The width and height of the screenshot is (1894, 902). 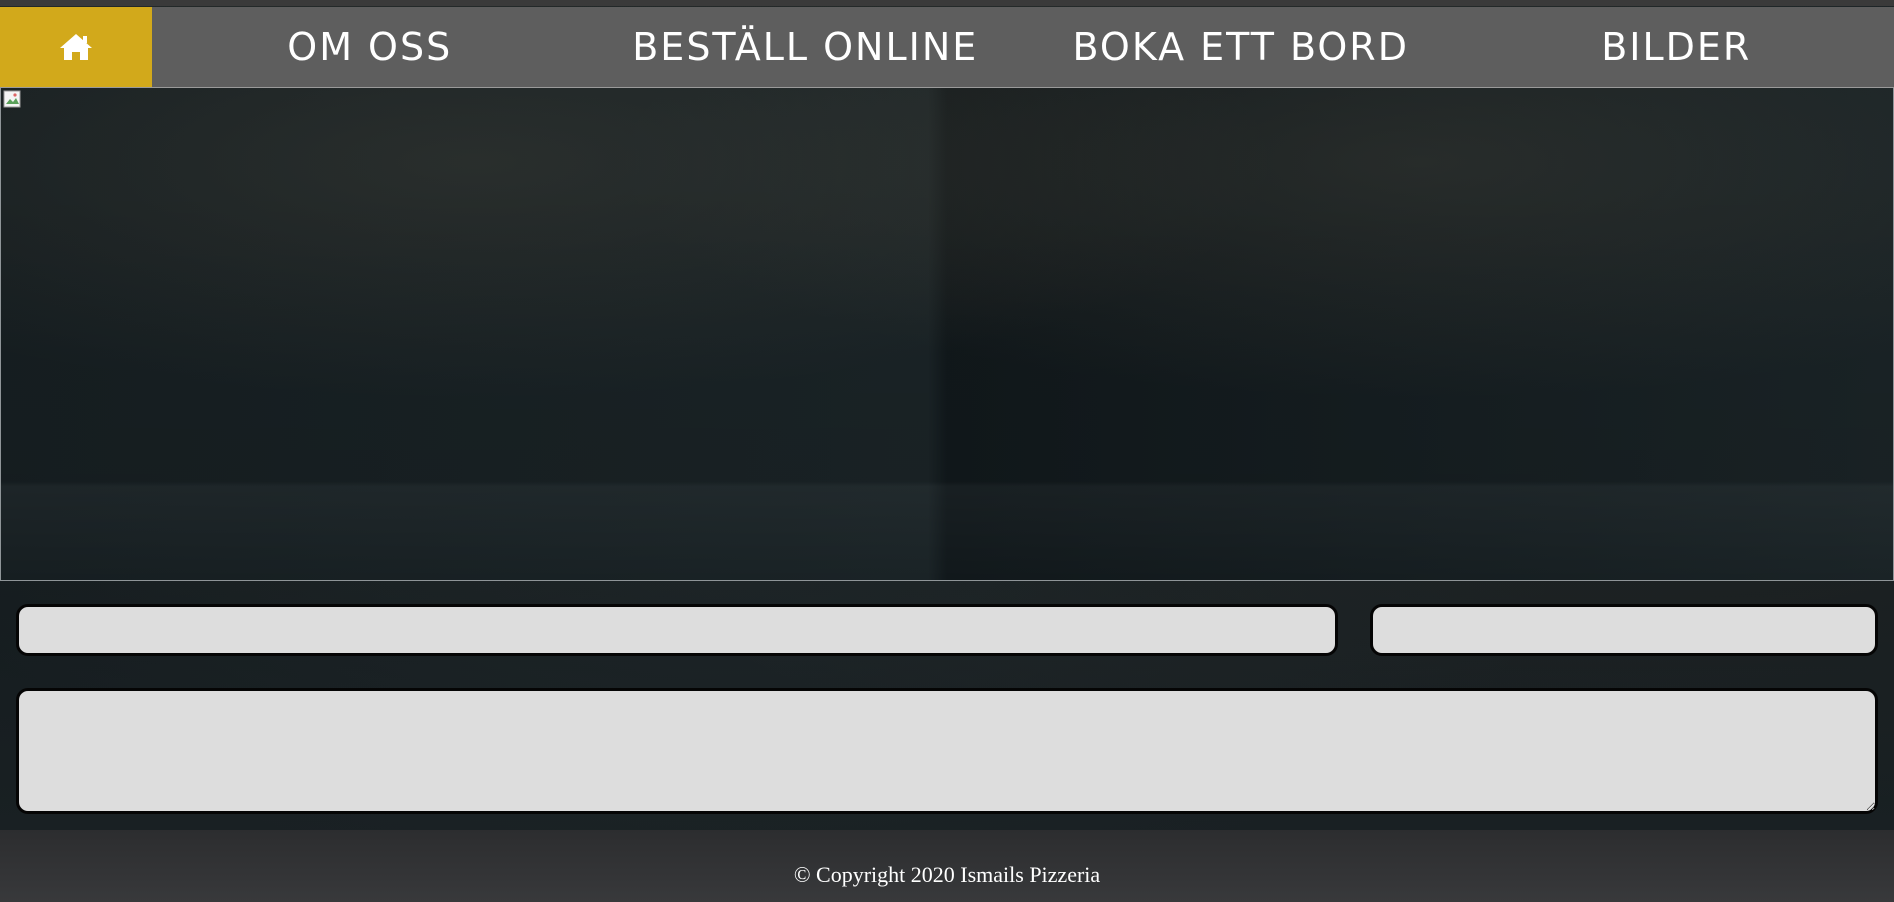 I want to click on home-button, so click(x=76, y=47).